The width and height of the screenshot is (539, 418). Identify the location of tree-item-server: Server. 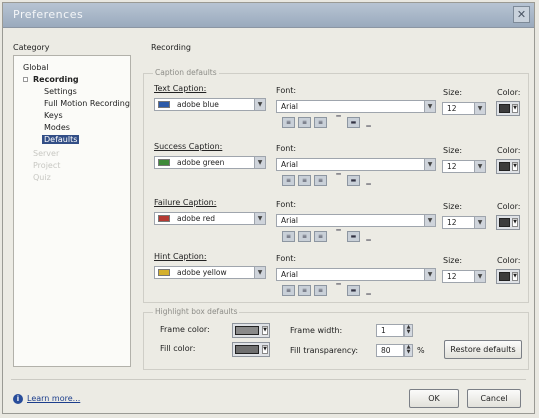
(46, 153).